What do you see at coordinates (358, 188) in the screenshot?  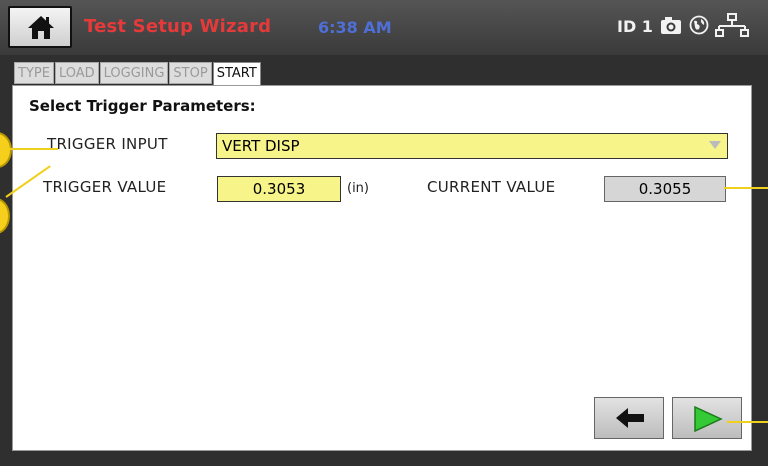 I see `trigger-unit: (in)` at bounding box center [358, 188].